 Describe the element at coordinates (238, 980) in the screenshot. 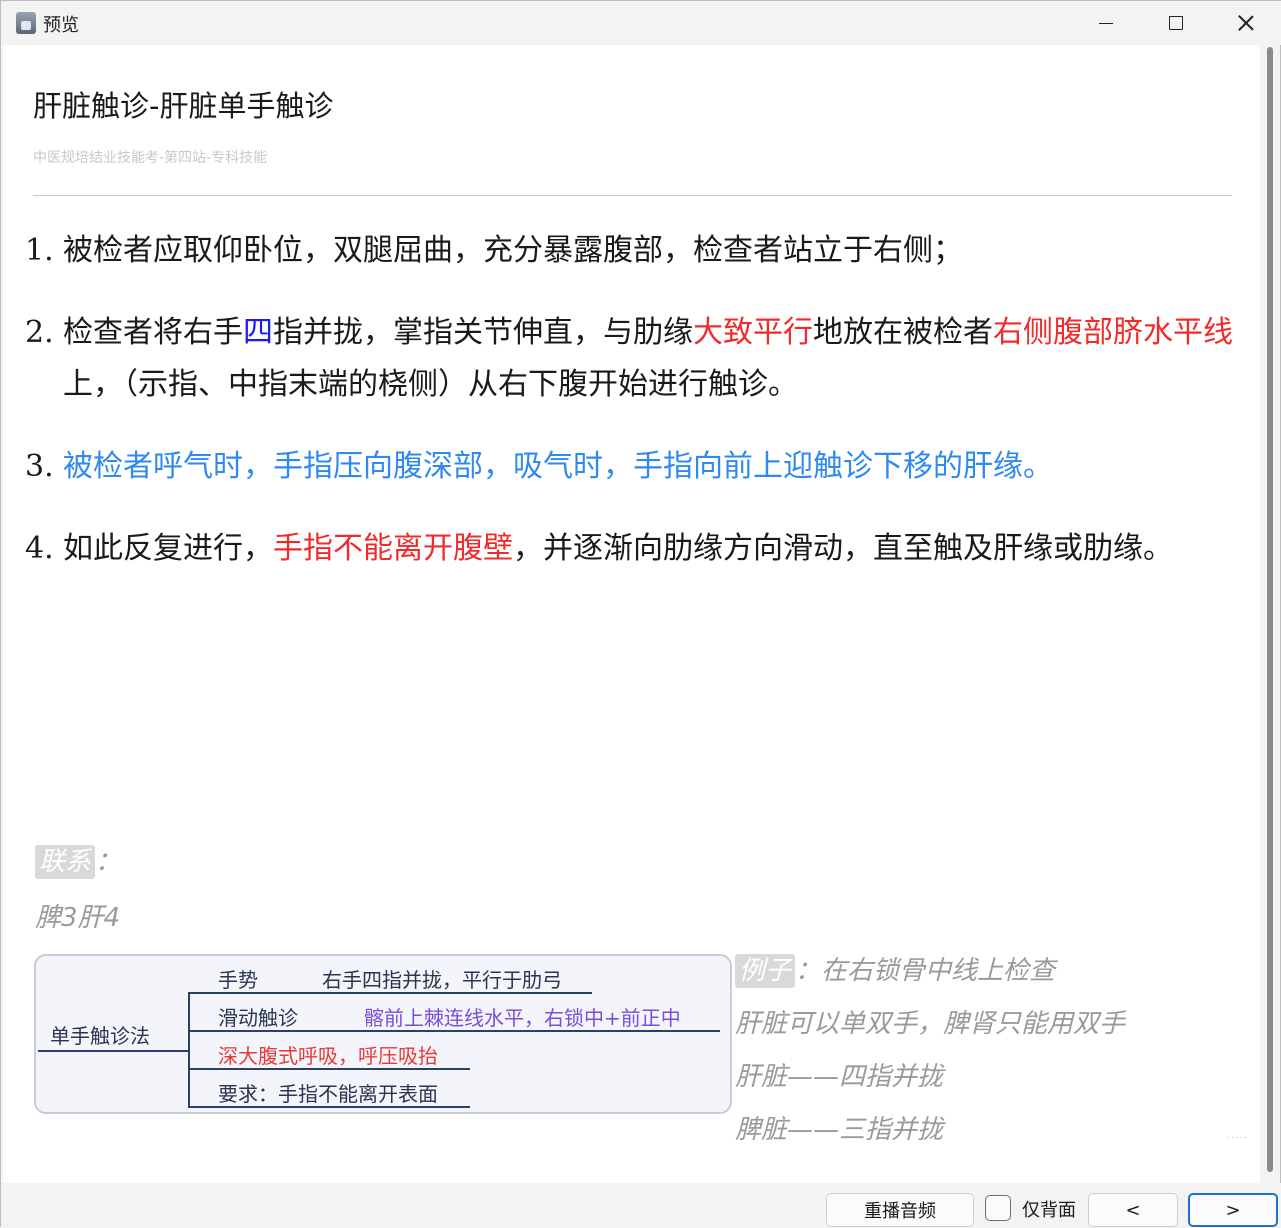

I see `mindmap-item-label: 手势` at that location.